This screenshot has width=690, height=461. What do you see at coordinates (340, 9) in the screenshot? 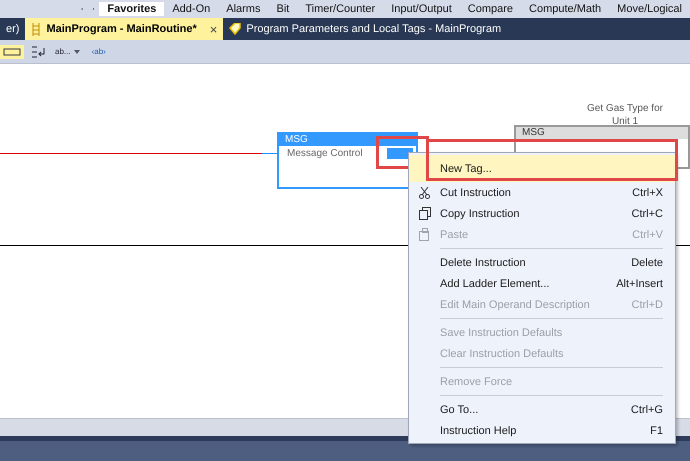
I see `instruction-tab: Timer/Counter` at bounding box center [340, 9].